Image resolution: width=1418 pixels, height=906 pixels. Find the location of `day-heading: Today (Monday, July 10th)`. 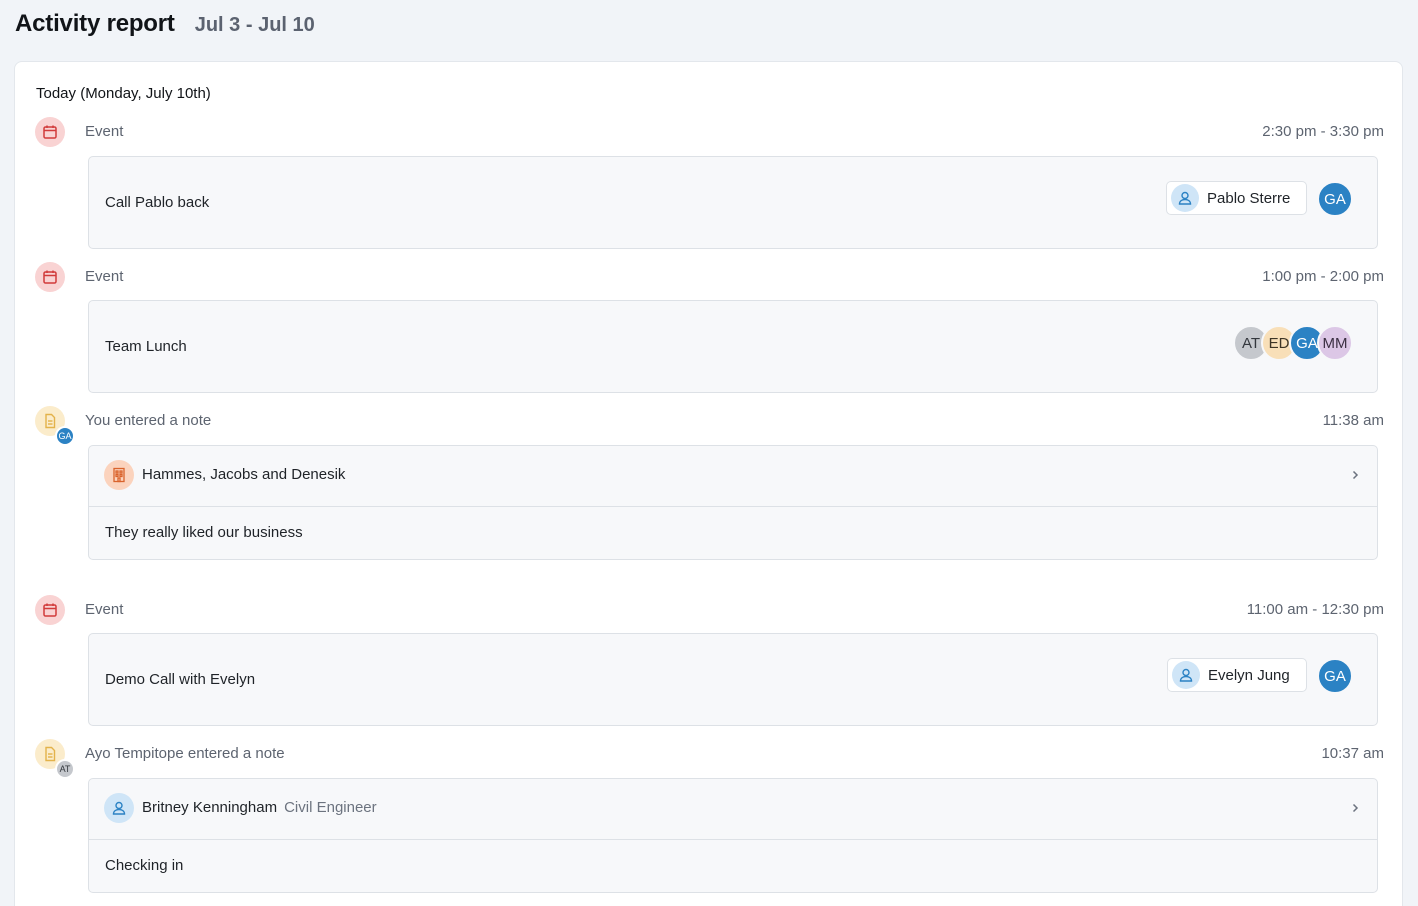

day-heading: Today (Monday, July 10th) is located at coordinates (123, 93).